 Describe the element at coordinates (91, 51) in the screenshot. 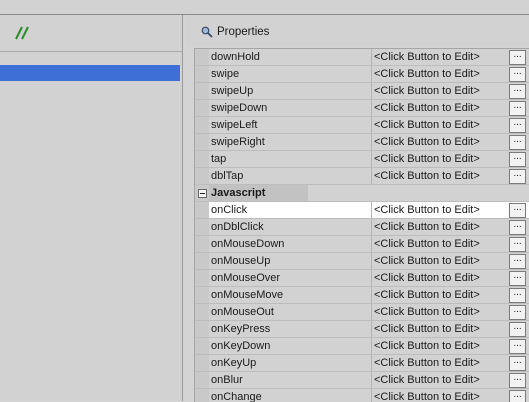

I see `outline-divider` at that location.